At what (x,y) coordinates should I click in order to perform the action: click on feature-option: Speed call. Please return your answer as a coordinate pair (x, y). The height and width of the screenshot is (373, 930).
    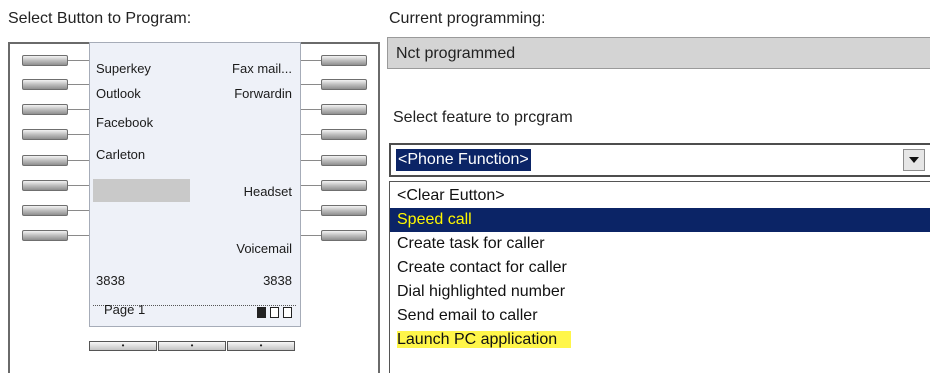
    Looking at the image, I should click on (660, 220).